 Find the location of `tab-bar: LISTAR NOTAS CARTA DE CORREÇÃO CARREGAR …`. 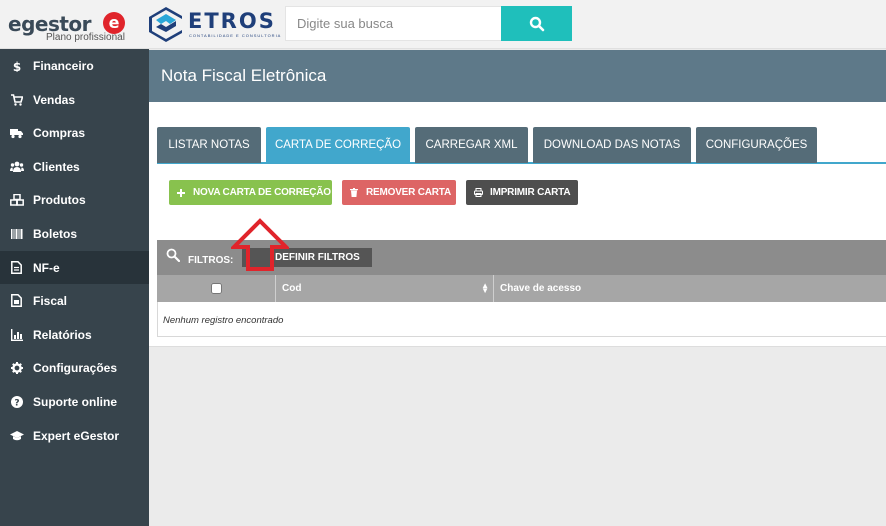

tab-bar: LISTAR NOTAS CARTA DE CORREÇÃO CARREGAR … is located at coordinates (521, 145).